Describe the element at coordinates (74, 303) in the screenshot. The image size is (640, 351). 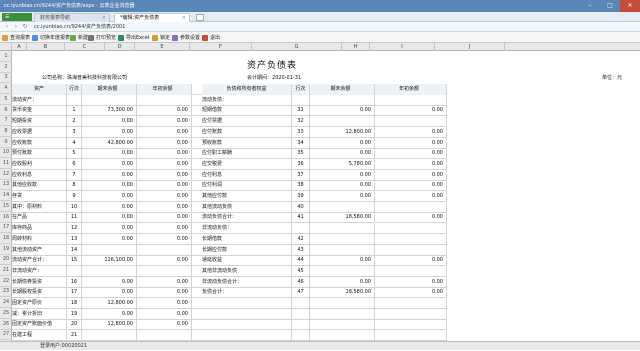
I see `table-cell: 18` at that location.